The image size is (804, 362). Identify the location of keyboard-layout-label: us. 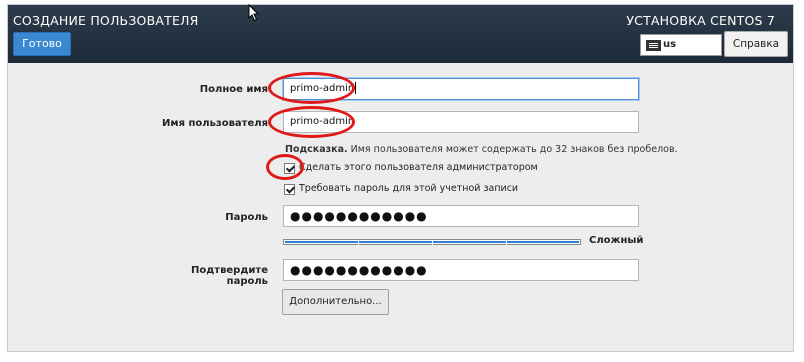
(670, 44).